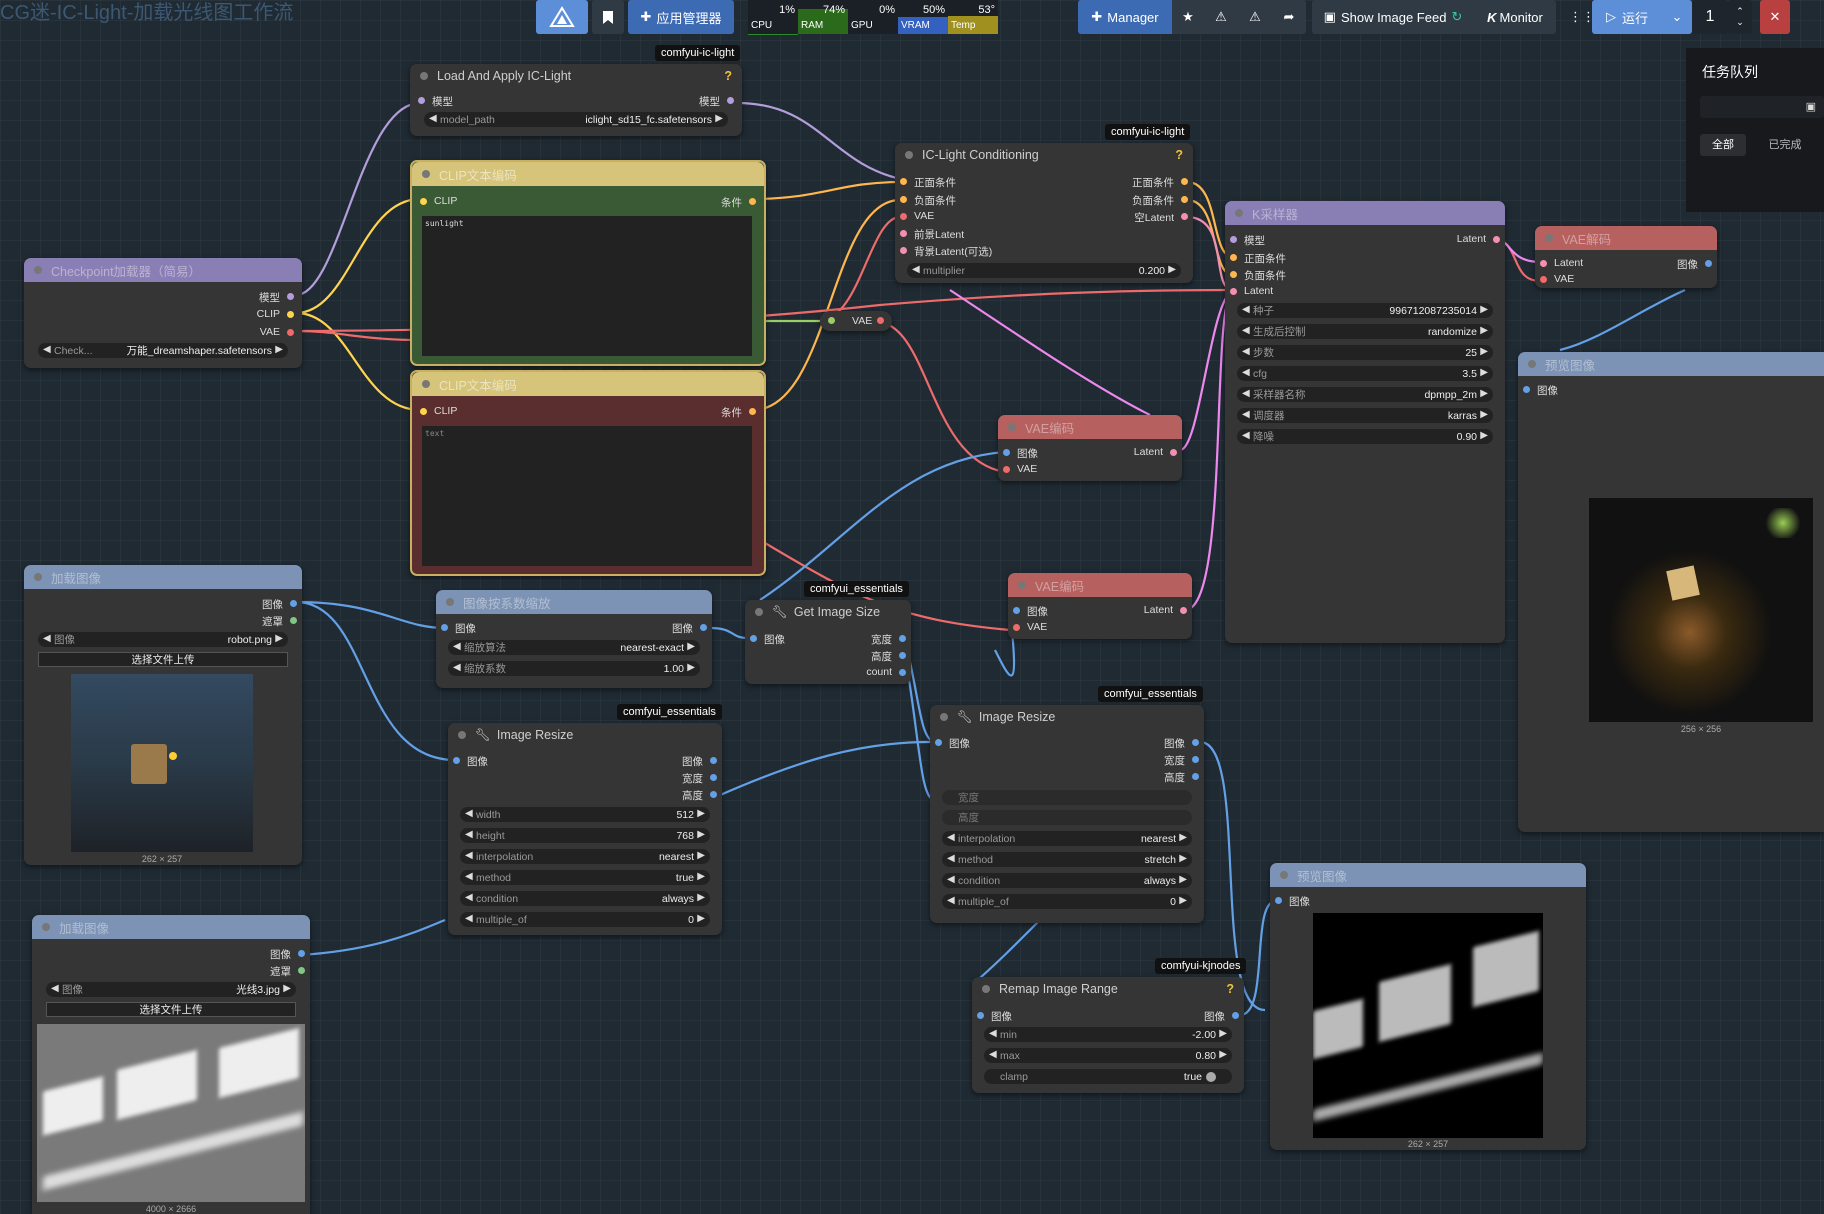 The height and width of the screenshot is (1214, 1824). I want to click on widget-scheduler: ◀ 调度器 karras ▶, so click(1365, 415).